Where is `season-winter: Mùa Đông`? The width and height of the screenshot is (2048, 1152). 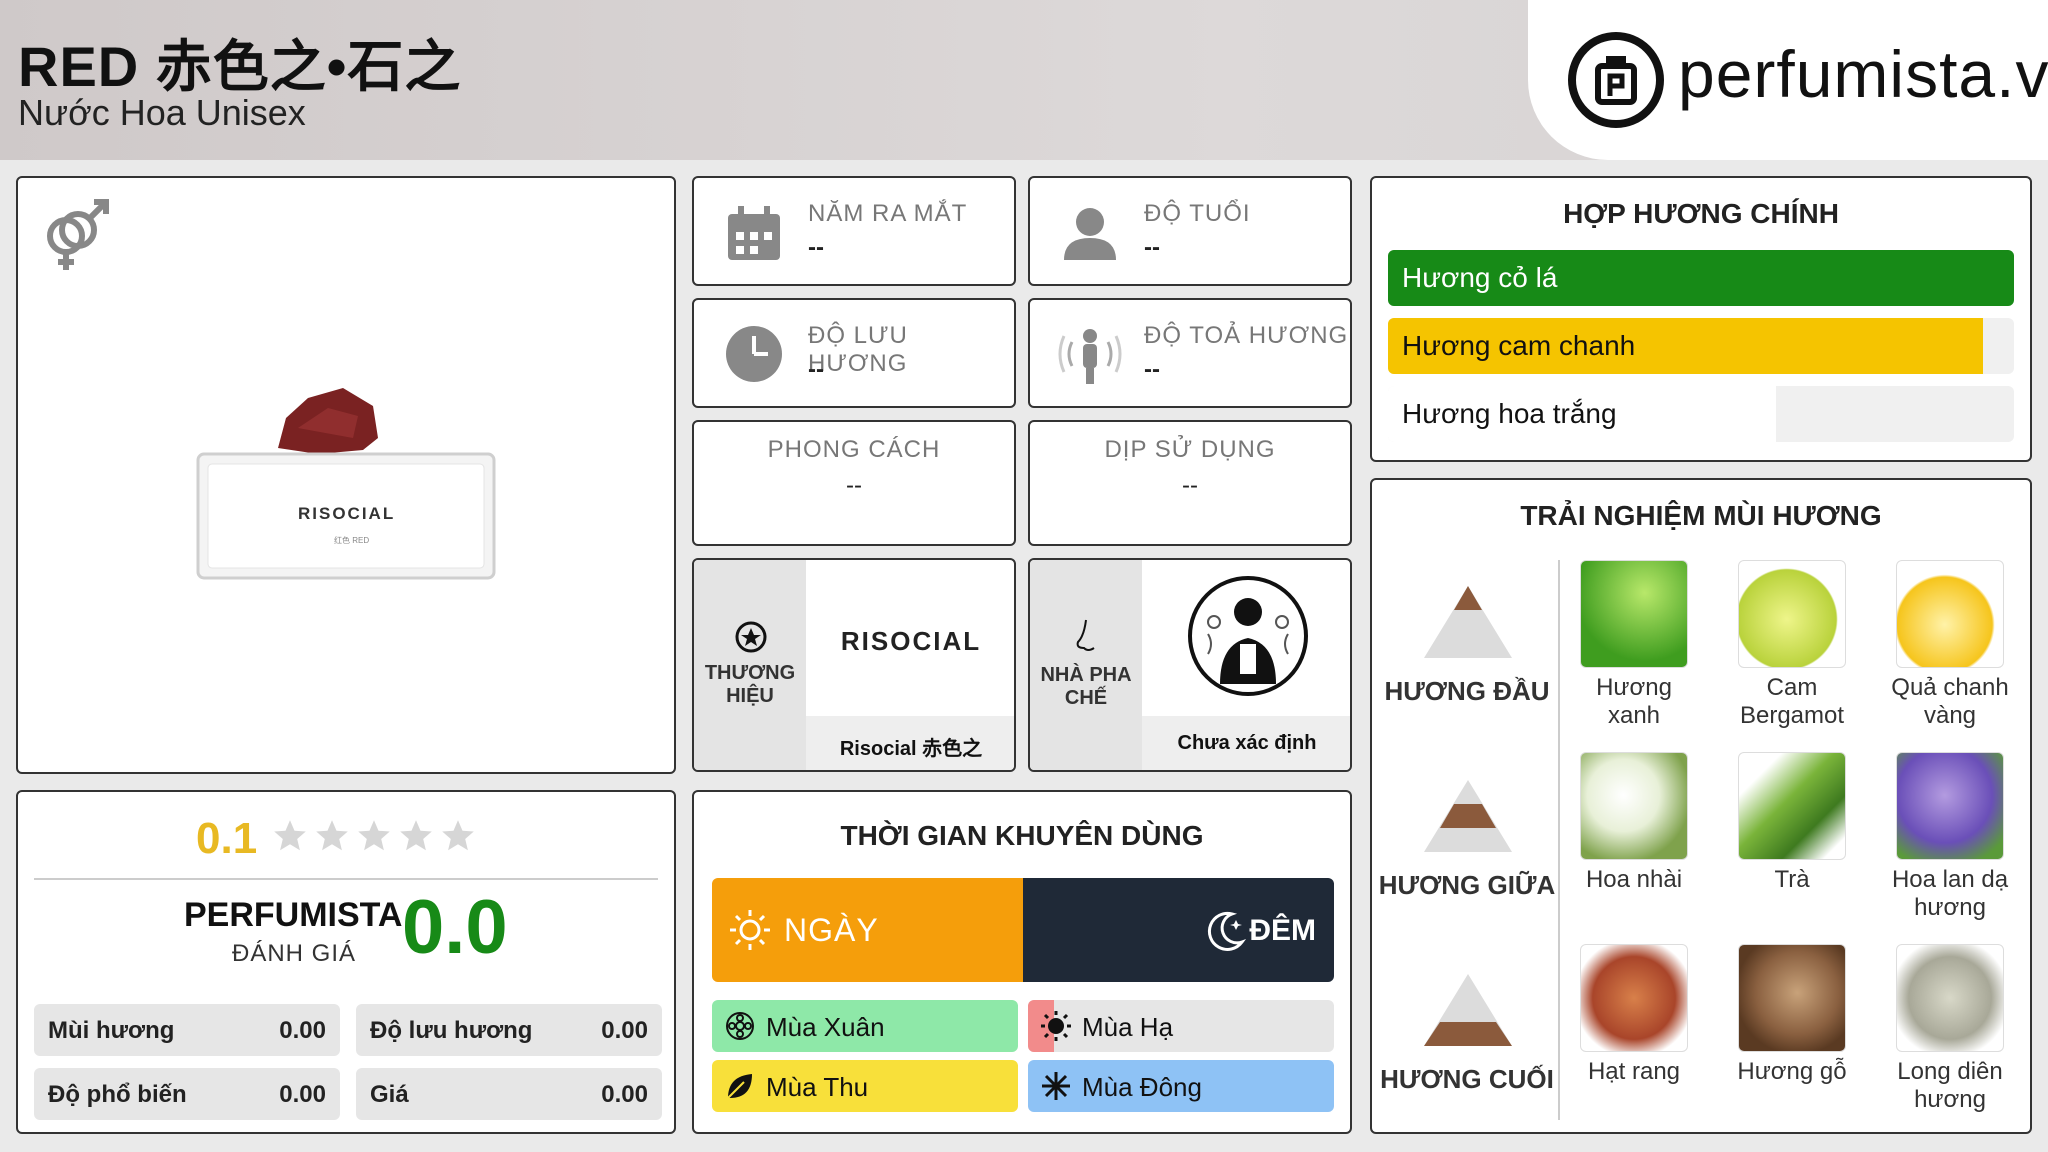 season-winter: Mùa Đông is located at coordinates (1181, 1086).